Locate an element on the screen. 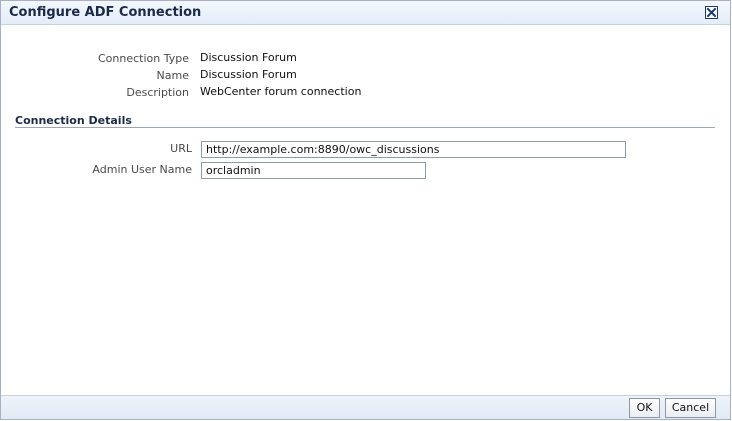  cancel-button: Cancel is located at coordinates (690, 408).